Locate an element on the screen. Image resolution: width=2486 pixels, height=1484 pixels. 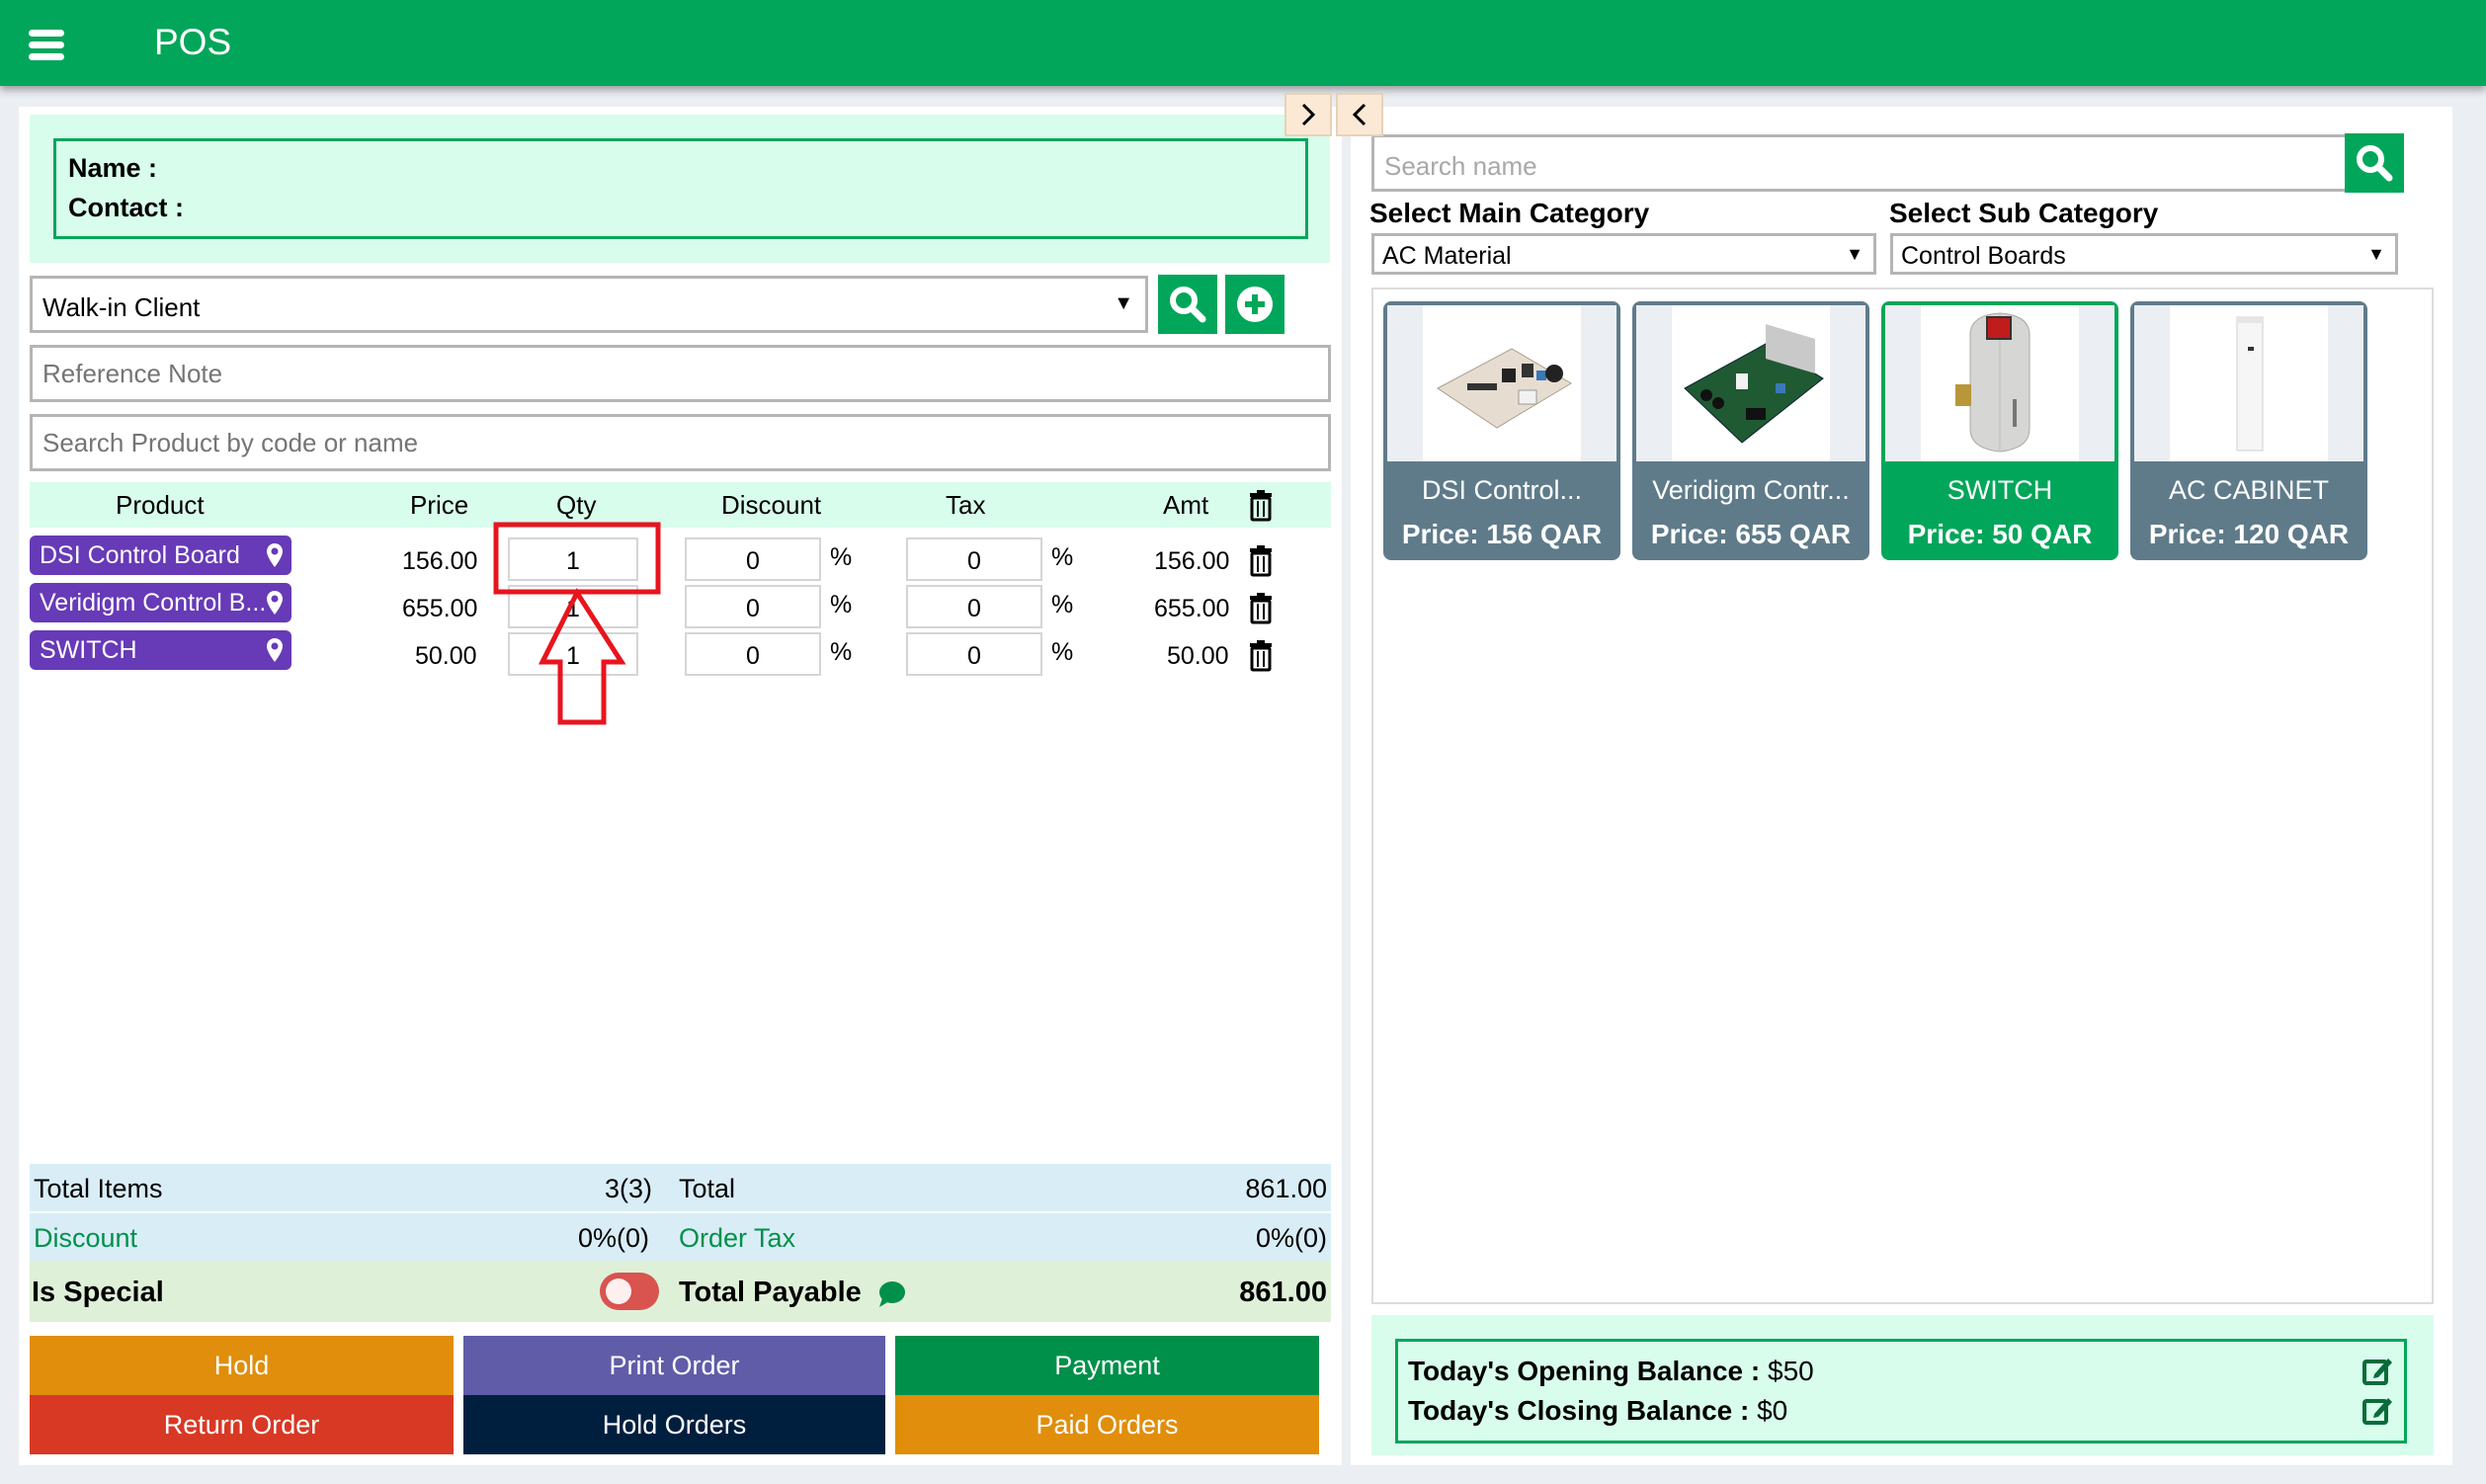
main-category-label: Select Main Category is located at coordinates (1510, 213).